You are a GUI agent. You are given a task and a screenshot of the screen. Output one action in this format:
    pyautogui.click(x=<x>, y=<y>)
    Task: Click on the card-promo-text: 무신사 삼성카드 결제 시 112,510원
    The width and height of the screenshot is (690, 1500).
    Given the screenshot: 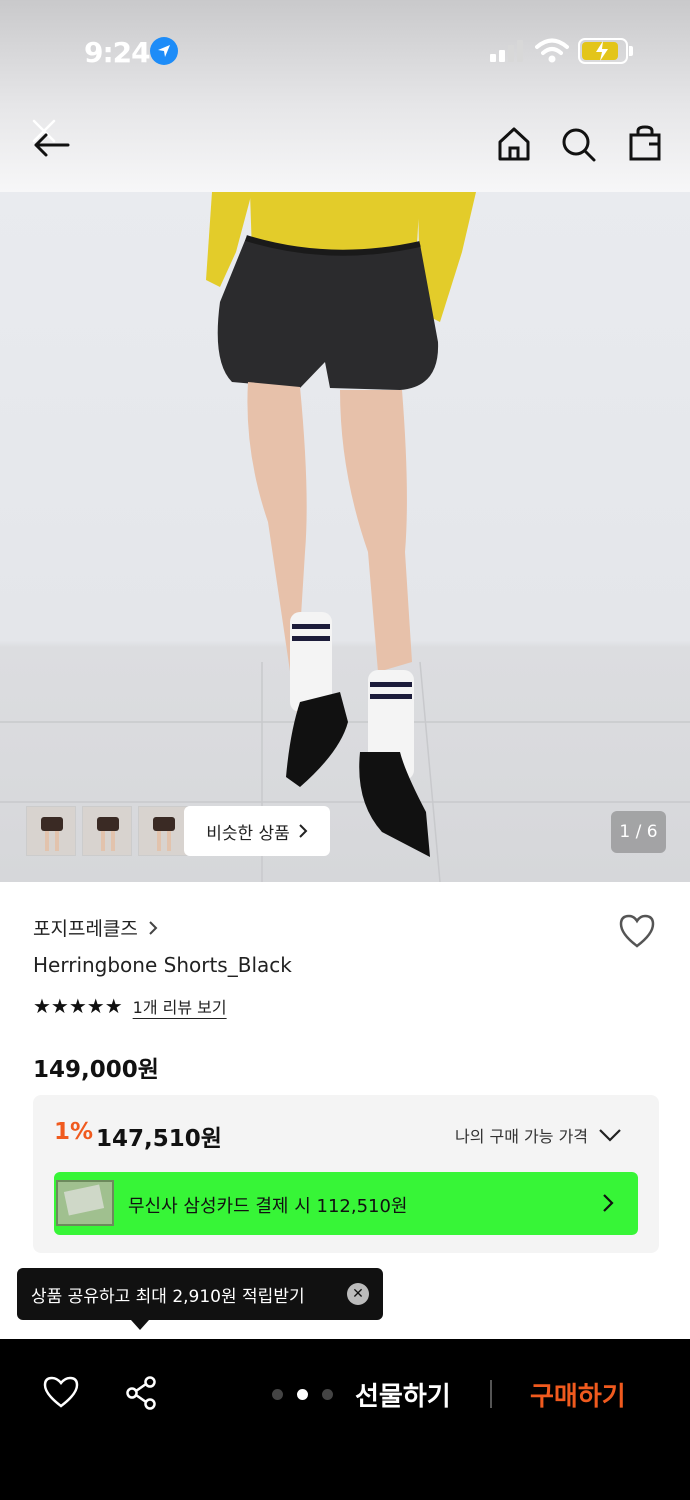 What is the action you would take?
    pyautogui.click(x=268, y=1206)
    